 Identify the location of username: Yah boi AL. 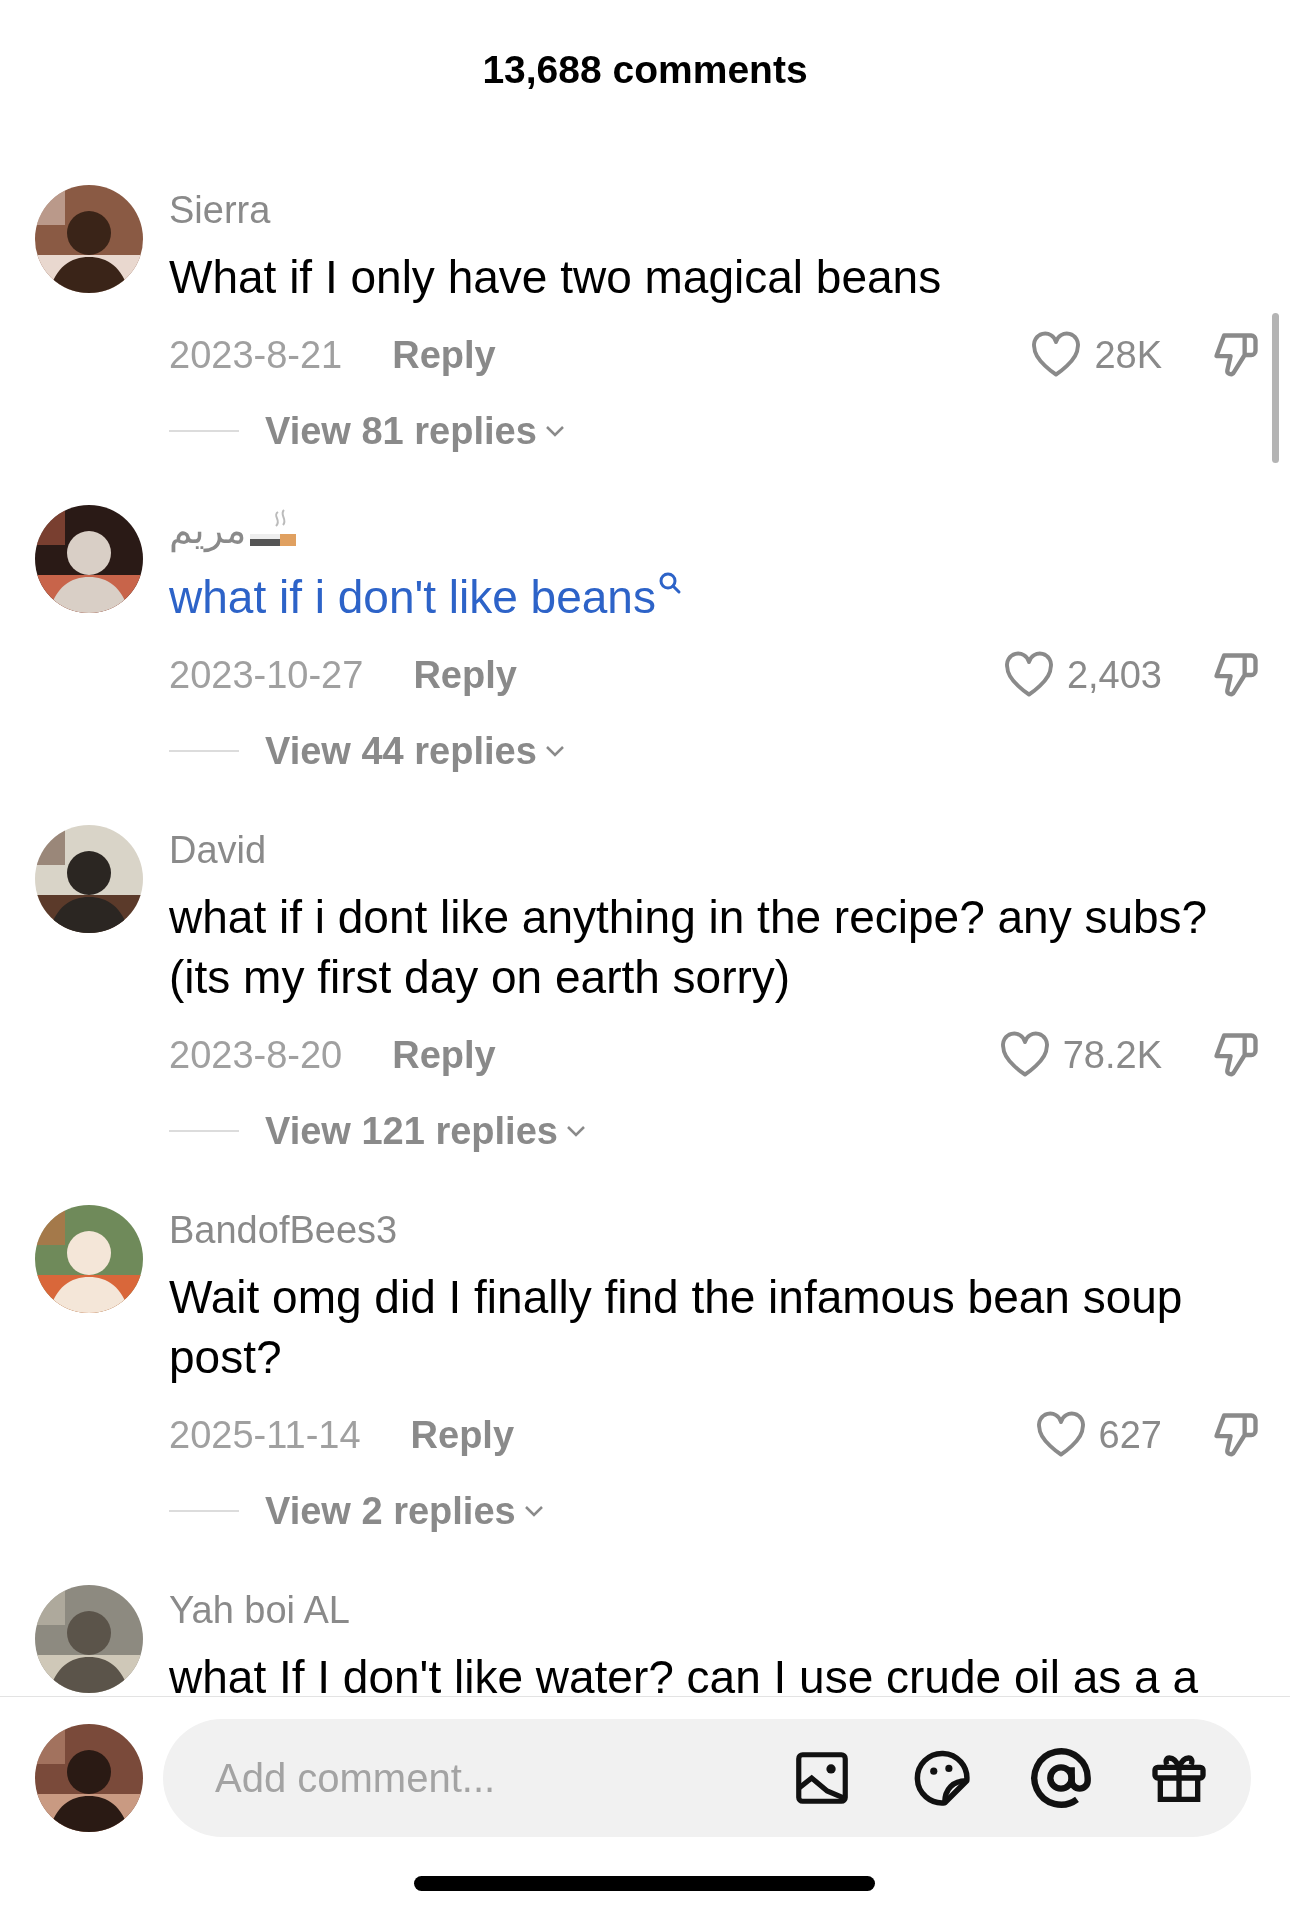
(259, 1610).